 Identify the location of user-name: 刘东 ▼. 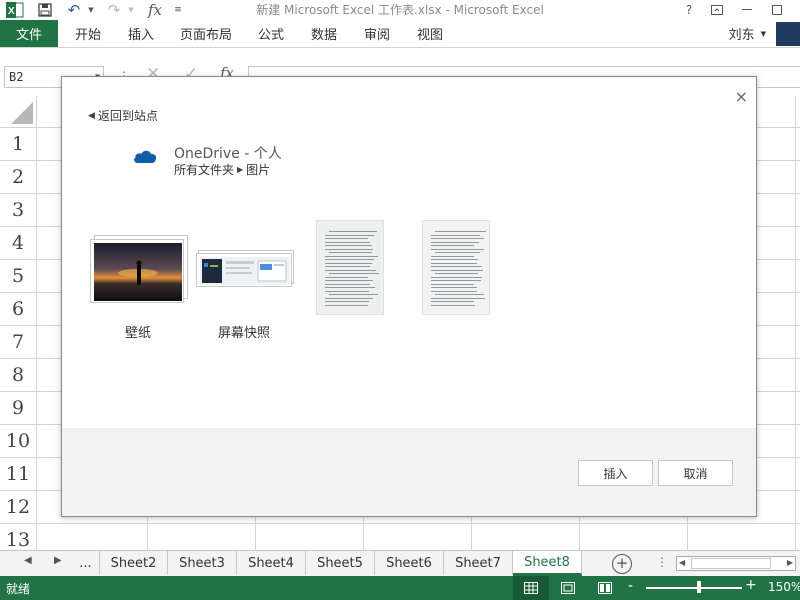
(747, 33).